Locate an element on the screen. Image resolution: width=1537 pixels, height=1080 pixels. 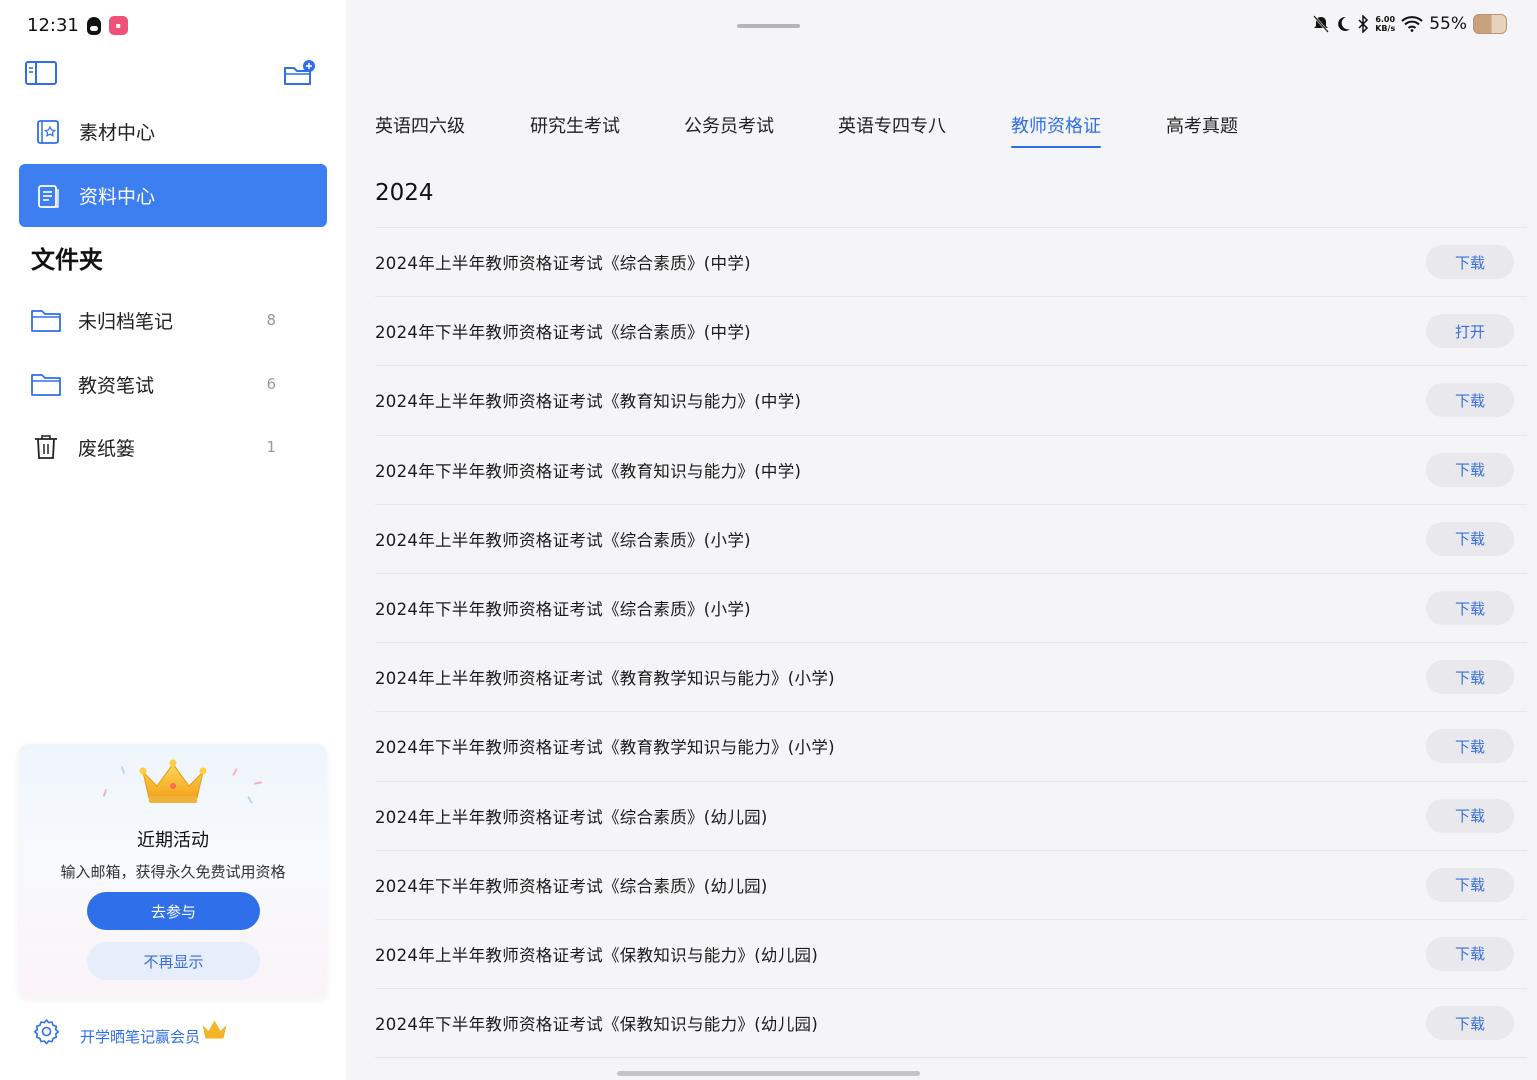
year-heading: 2024 is located at coordinates (404, 193).